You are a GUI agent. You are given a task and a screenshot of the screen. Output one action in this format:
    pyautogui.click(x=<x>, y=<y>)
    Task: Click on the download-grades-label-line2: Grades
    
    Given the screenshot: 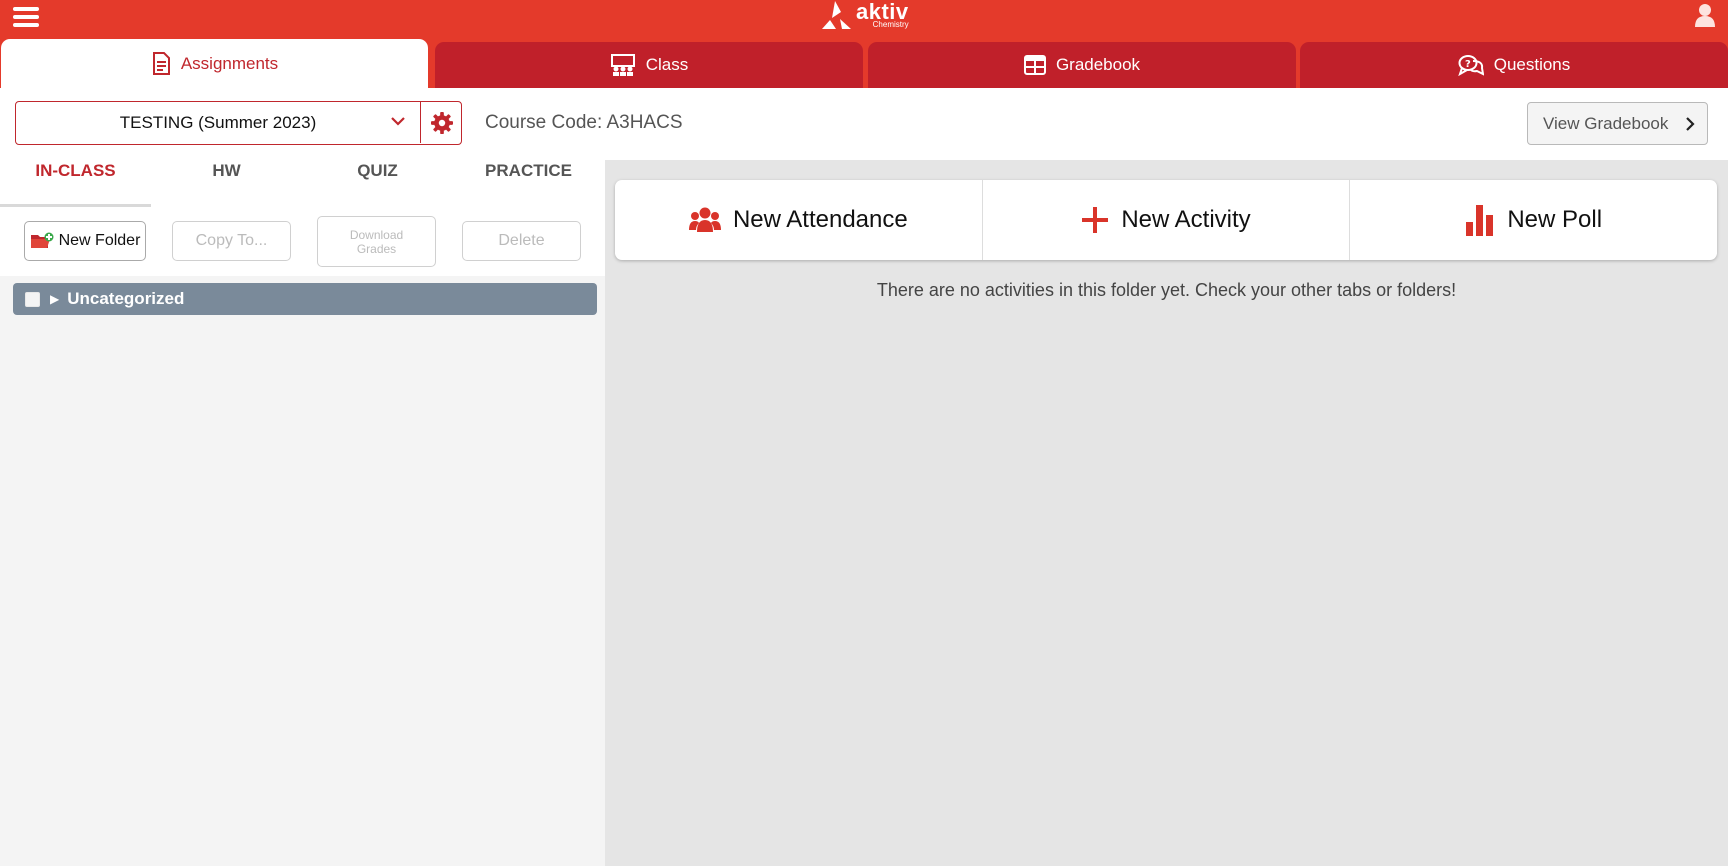 What is the action you would take?
    pyautogui.click(x=376, y=248)
    